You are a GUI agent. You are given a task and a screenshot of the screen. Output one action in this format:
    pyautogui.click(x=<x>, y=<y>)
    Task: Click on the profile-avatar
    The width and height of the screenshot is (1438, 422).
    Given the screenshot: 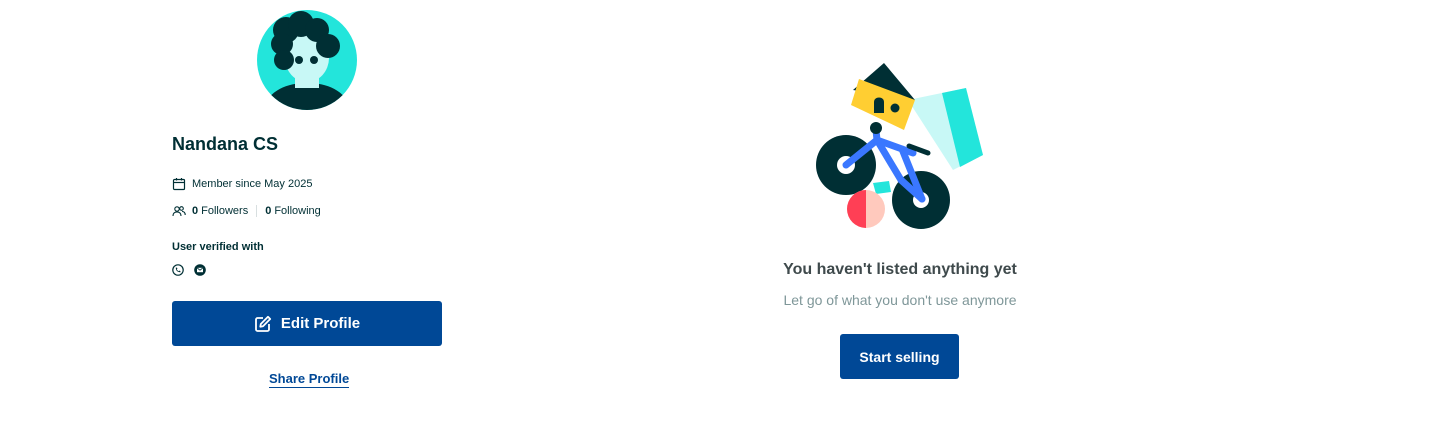 What is the action you would take?
    pyautogui.click(x=307, y=60)
    